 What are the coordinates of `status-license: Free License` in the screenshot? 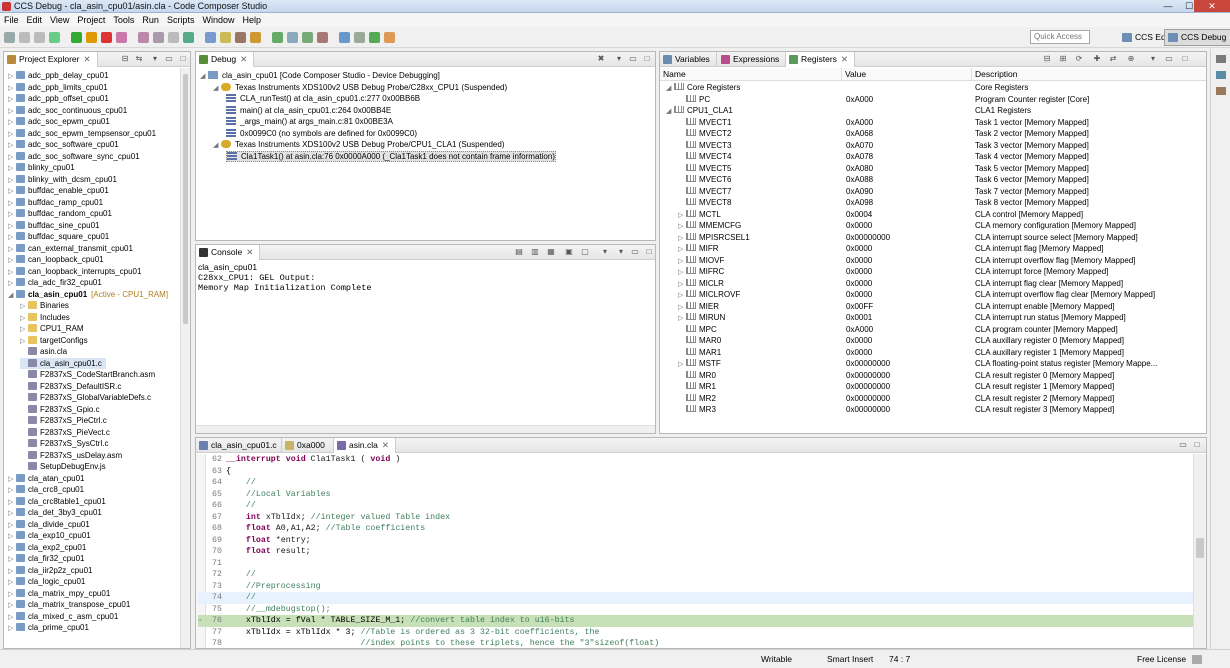 It's located at (1161, 659).